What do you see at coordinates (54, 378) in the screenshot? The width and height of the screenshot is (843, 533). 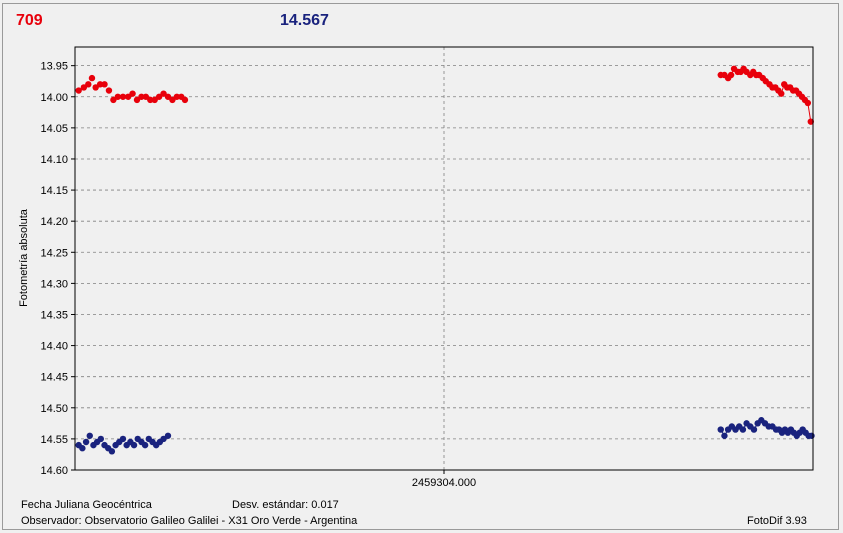 I see `y-tick-label: 14.45` at bounding box center [54, 378].